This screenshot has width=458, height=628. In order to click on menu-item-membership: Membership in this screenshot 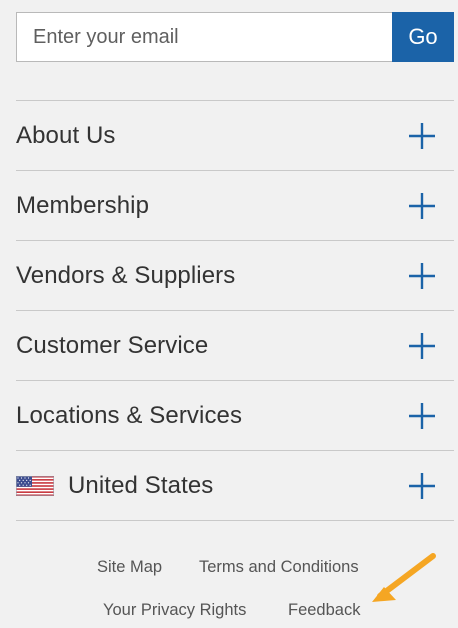, I will do `click(235, 206)`.